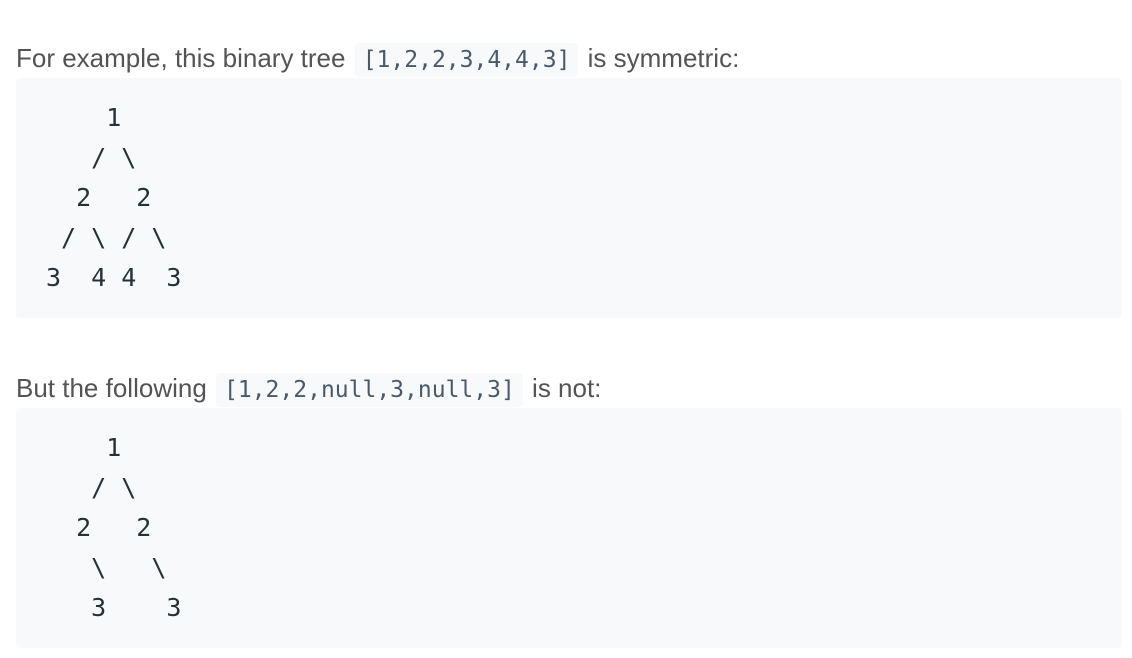 This screenshot has height=658, width=1132. I want to click on paragraph-text: But the following, so click(115, 388).